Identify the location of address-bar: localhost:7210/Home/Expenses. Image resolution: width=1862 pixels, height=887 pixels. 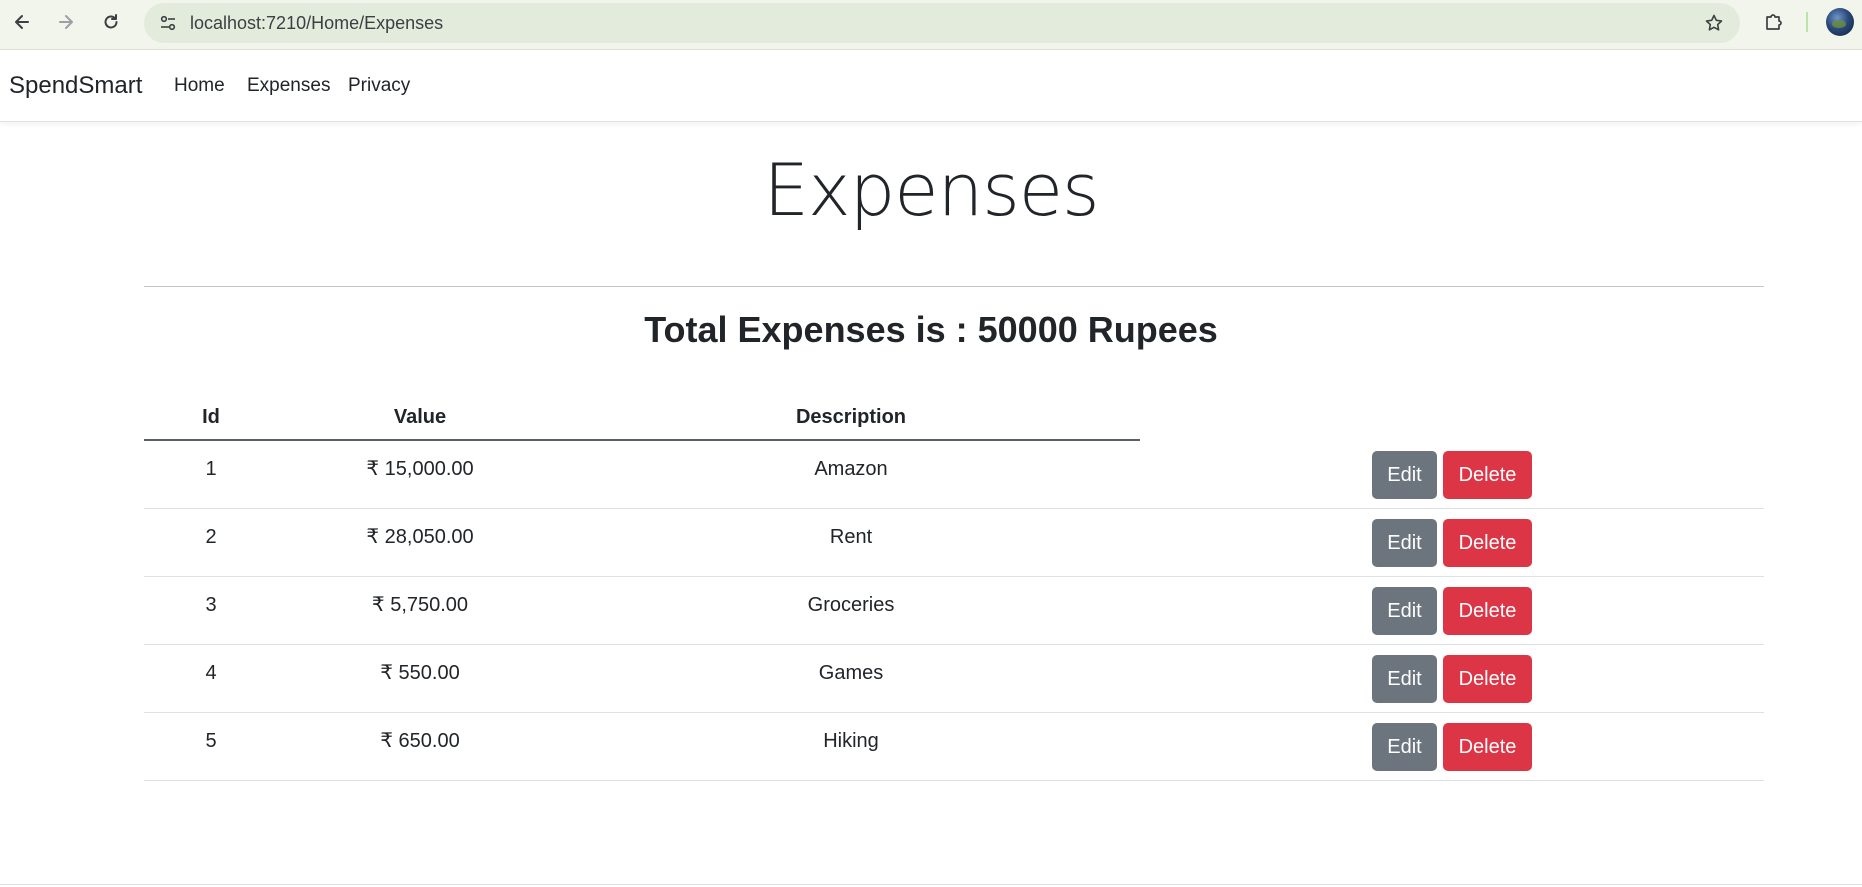
(942, 23).